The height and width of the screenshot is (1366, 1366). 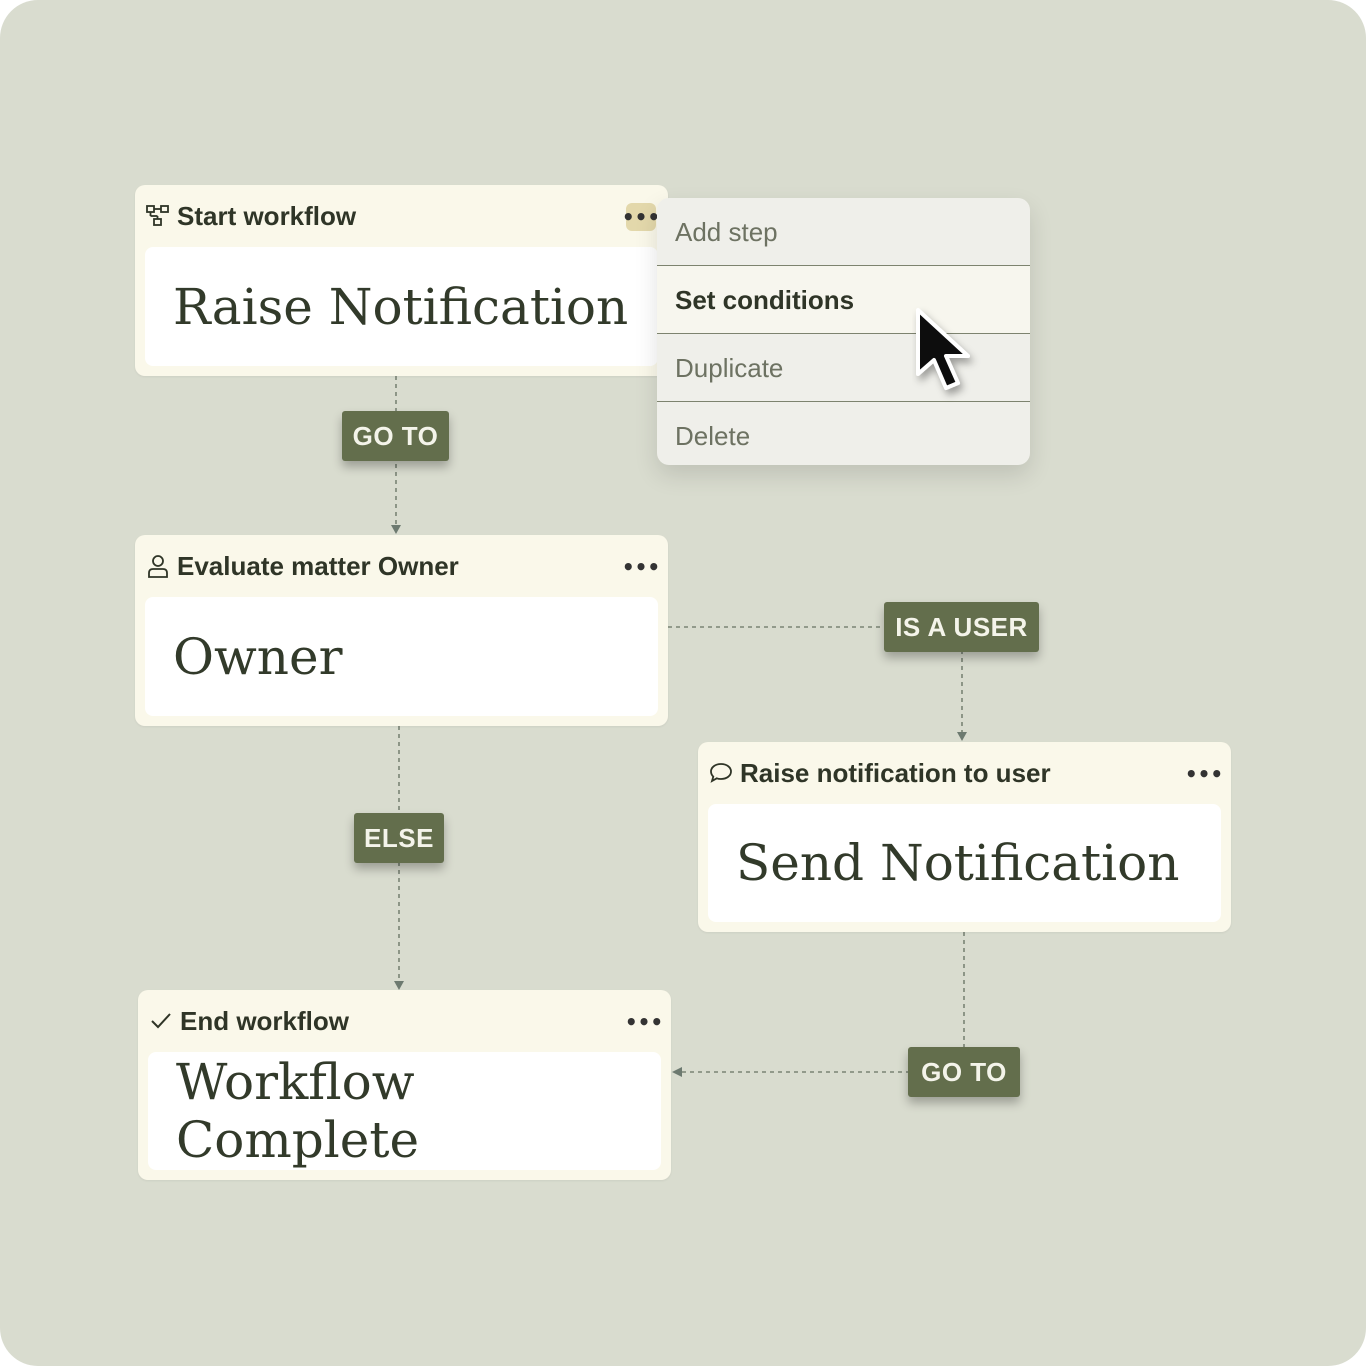 I want to click on evaluate-owner-title: Evaluate matter Owner, so click(x=318, y=565).